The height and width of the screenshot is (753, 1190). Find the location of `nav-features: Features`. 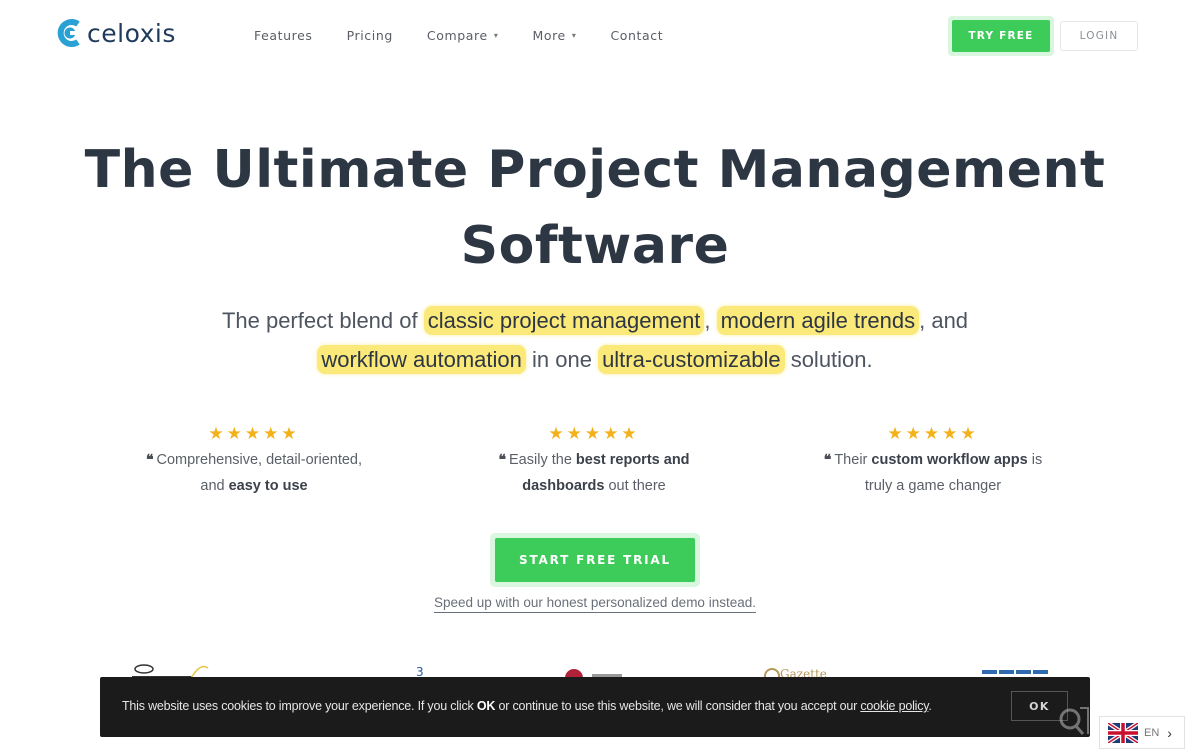

nav-features: Features is located at coordinates (283, 35).